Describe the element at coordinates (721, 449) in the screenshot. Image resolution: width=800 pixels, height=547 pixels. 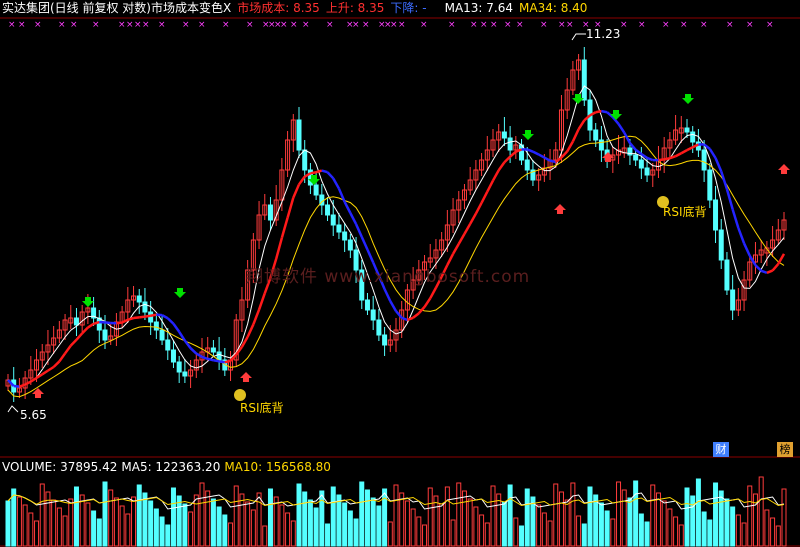
I see `finance-badge: 财` at that location.